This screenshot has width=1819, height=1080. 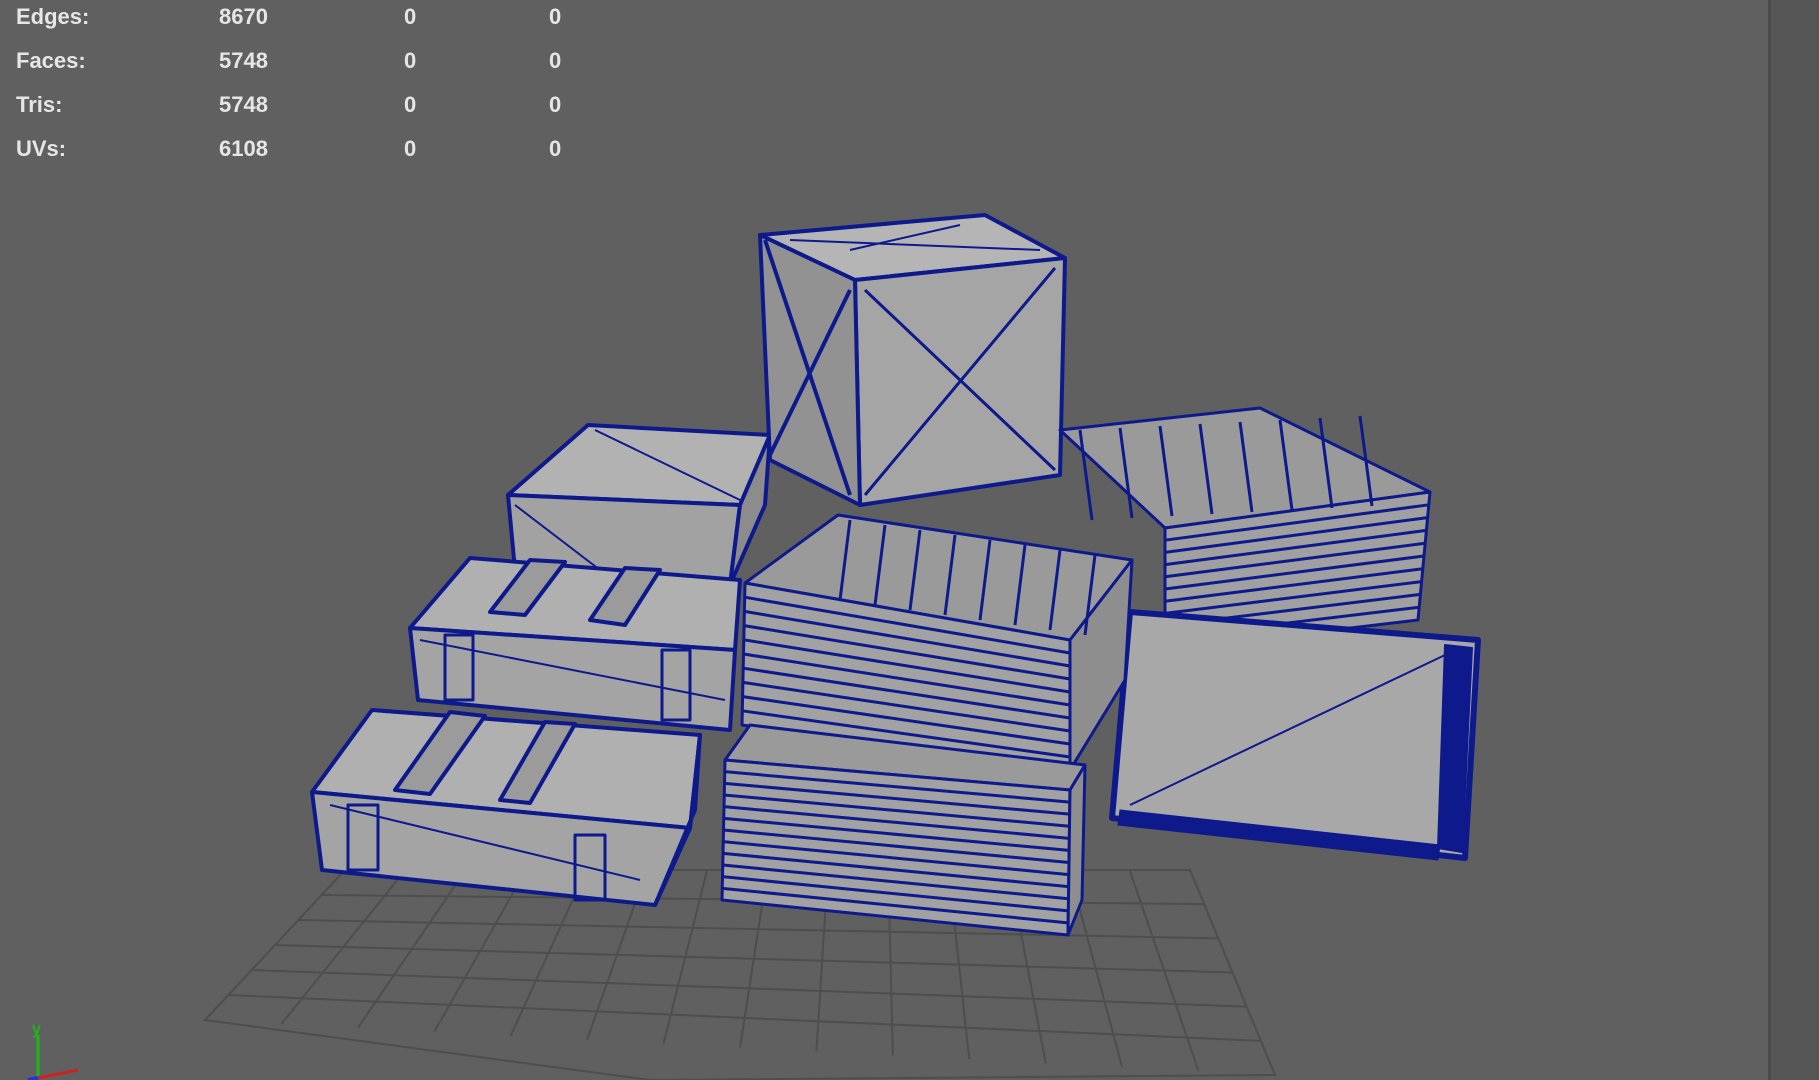 I want to click on crate-long-front-left, so click(x=506, y=807).